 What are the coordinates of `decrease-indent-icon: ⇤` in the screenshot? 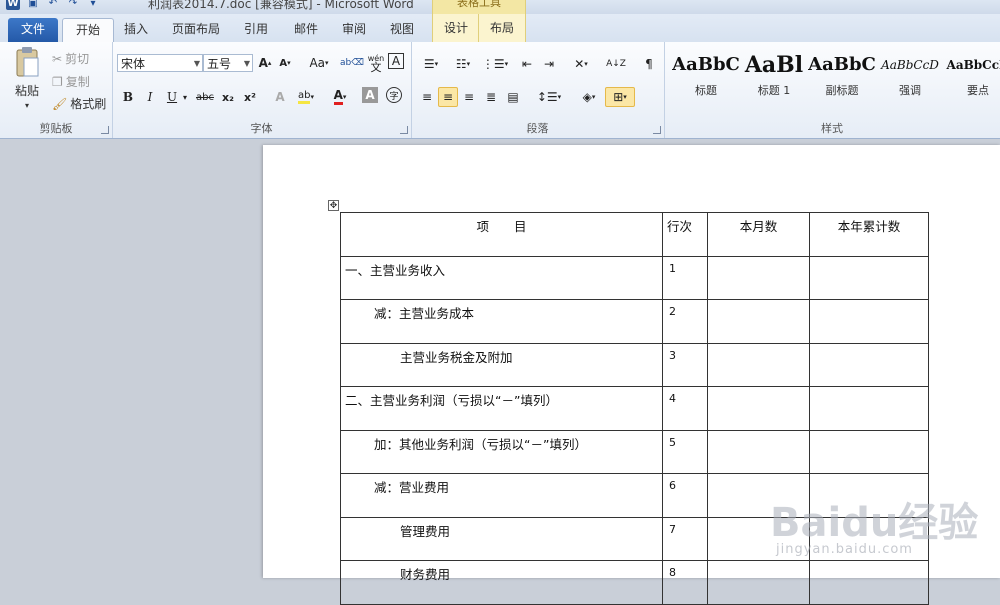 It's located at (527, 64).